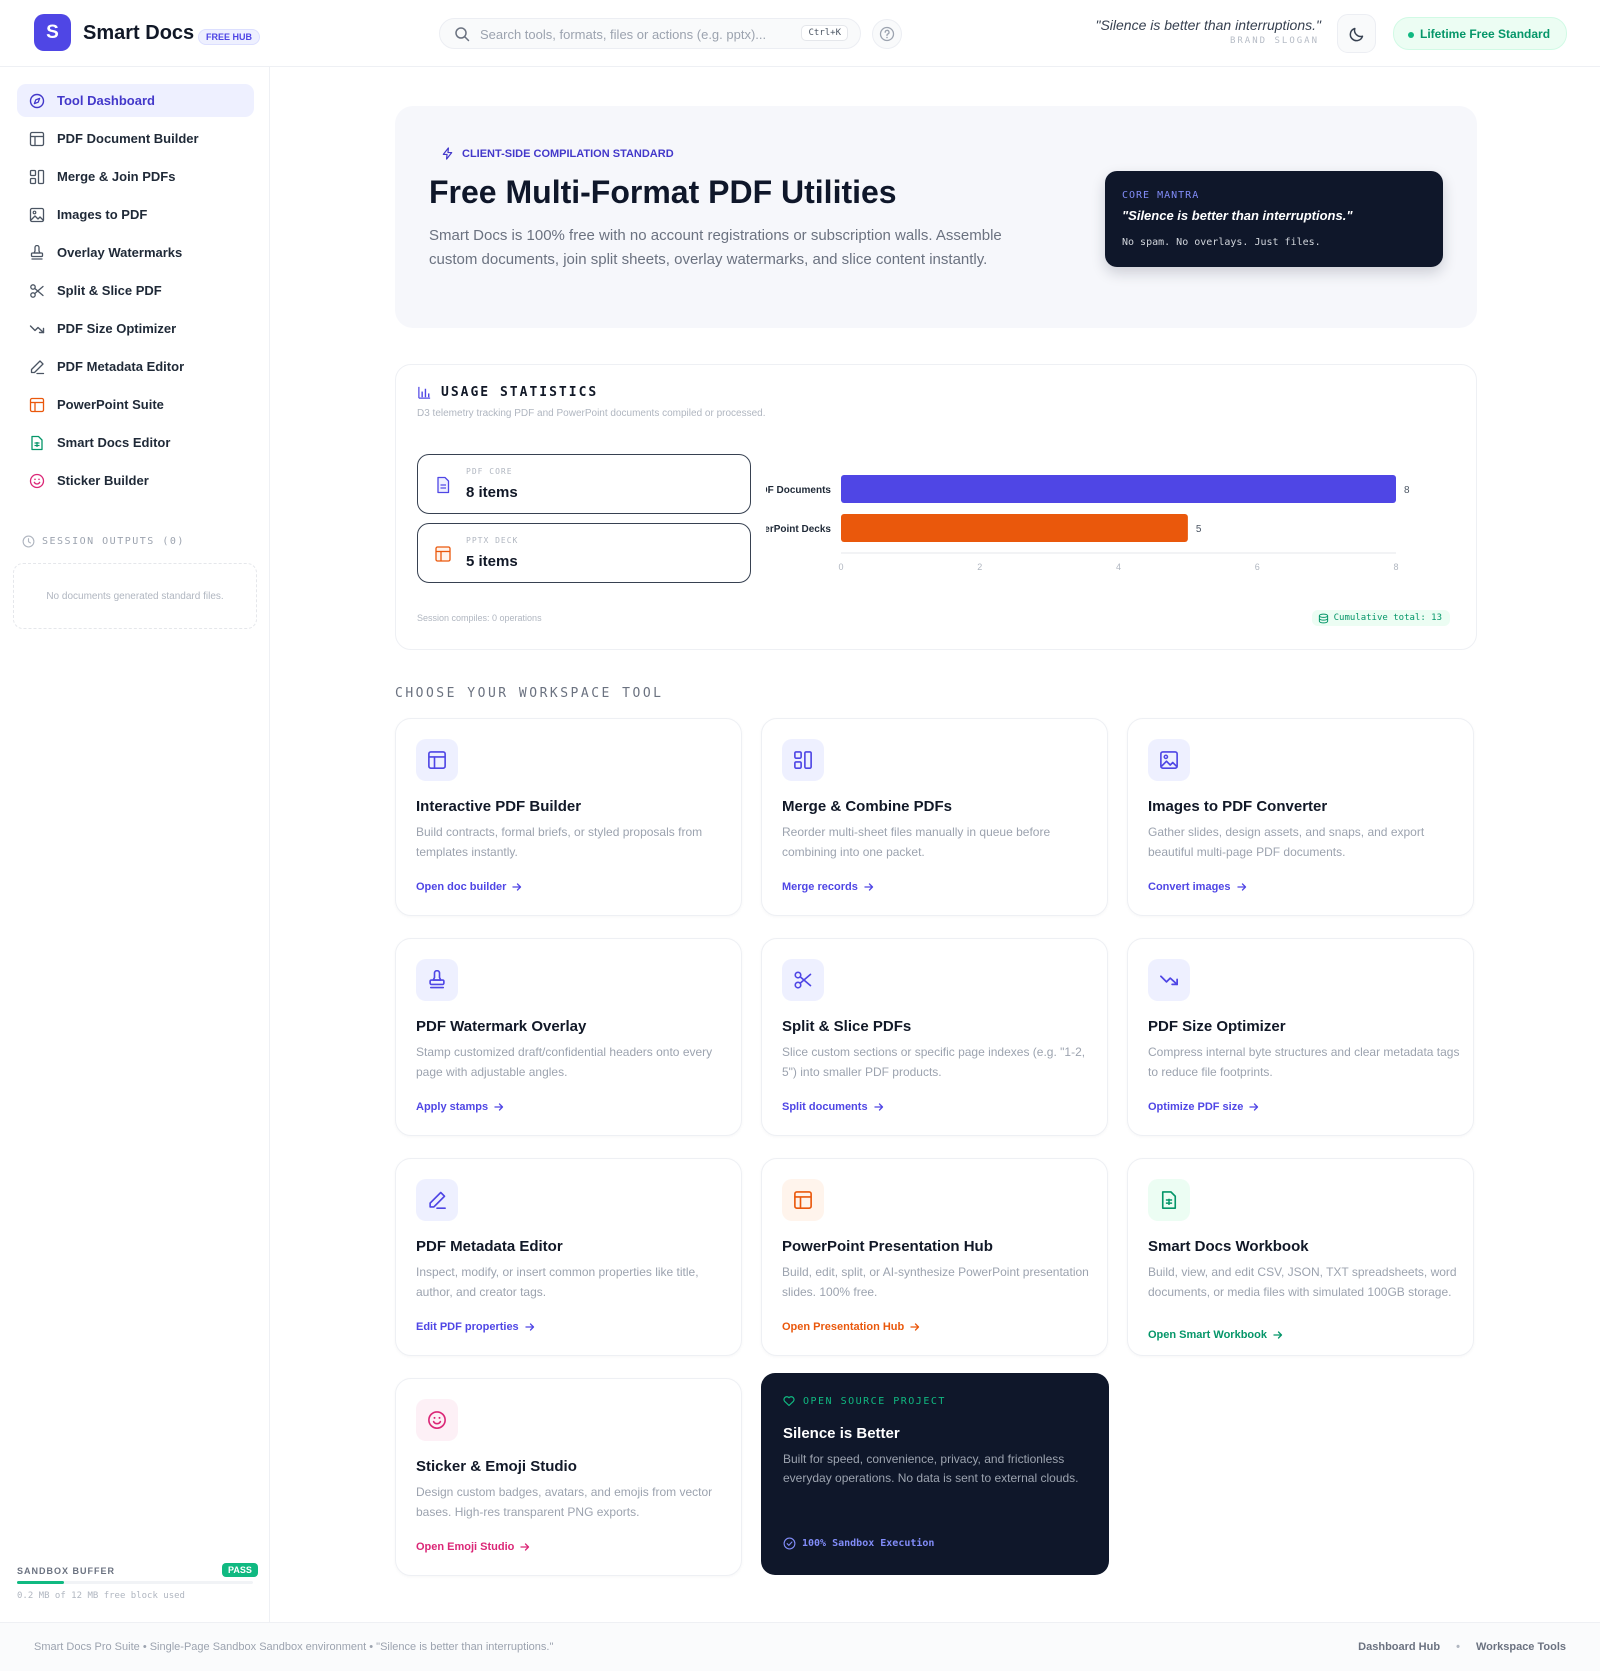 This screenshot has width=1600, height=1671. I want to click on usage-bar-chart: PDF Documents 8 PowerPoint Decks 5 0 2 4 6 8, so click(1088, 523).